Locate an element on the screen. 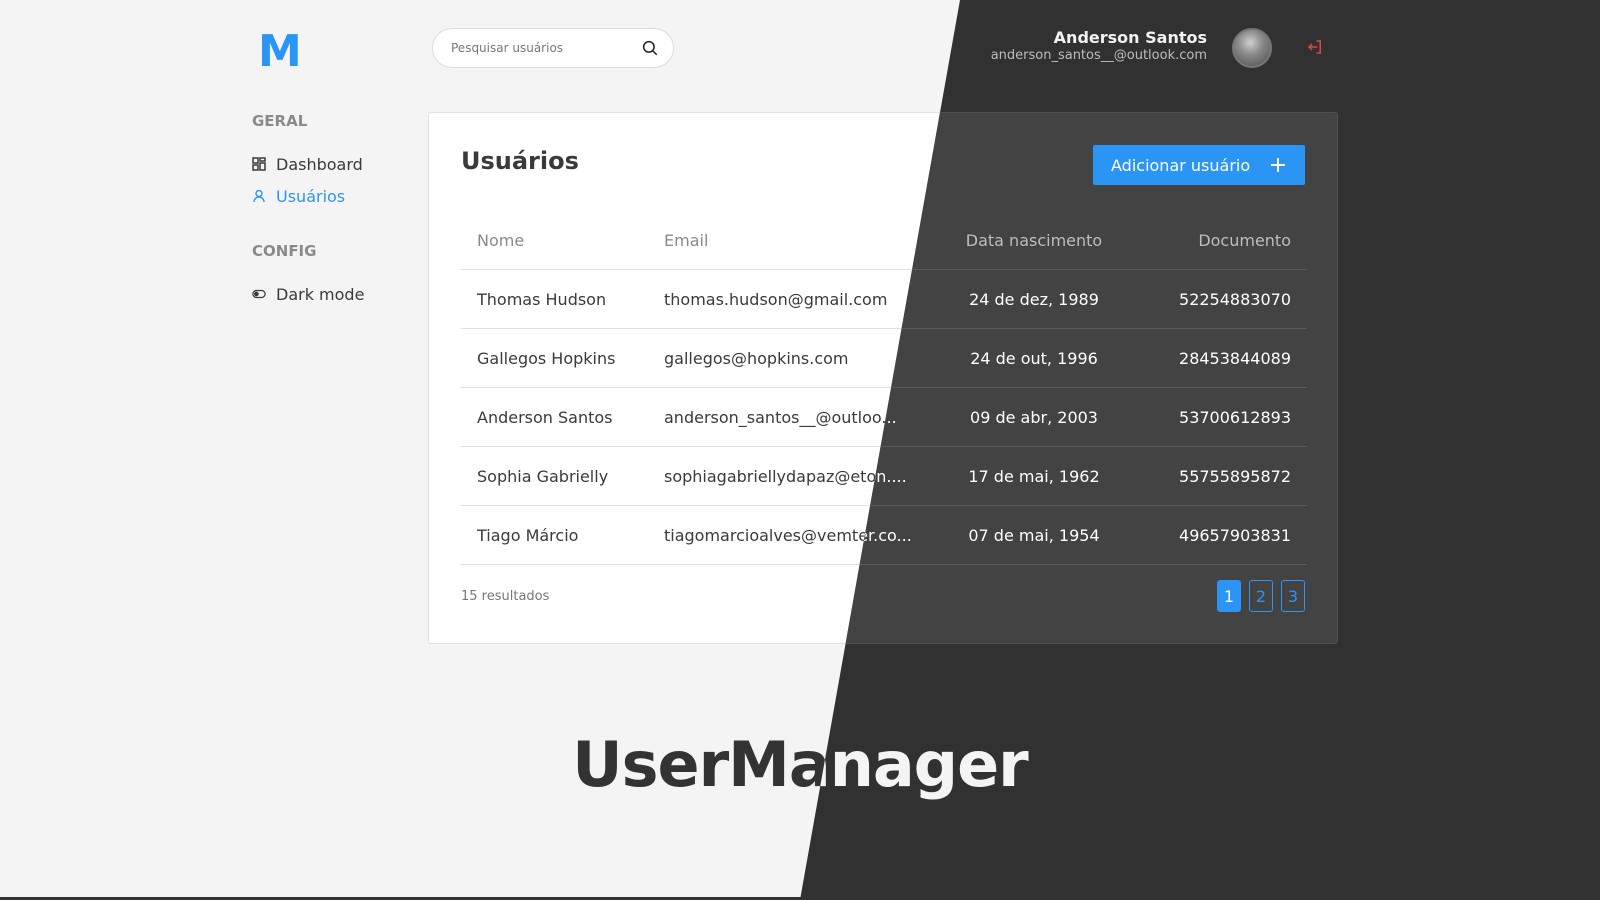 This screenshot has width=1600, height=900. cell-date: 07 de mai, 1954 is located at coordinates (1034, 535).